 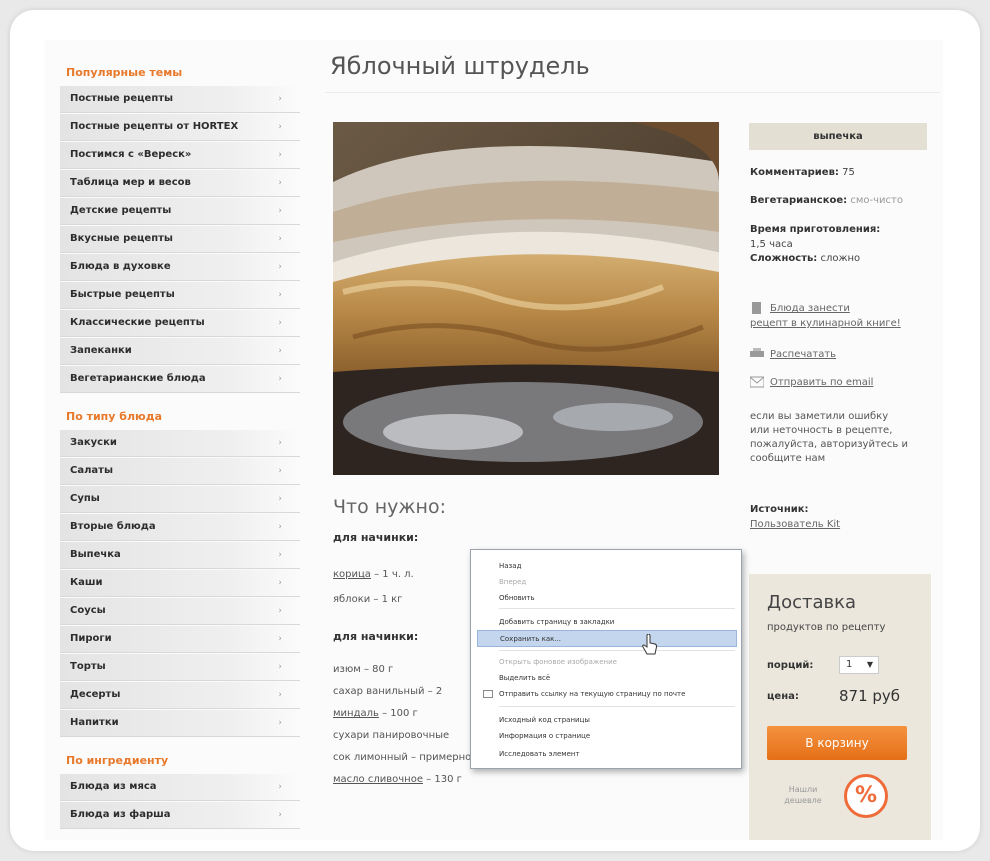 I want to click on context-menu-item: Выделить всё, so click(x=607, y=678).